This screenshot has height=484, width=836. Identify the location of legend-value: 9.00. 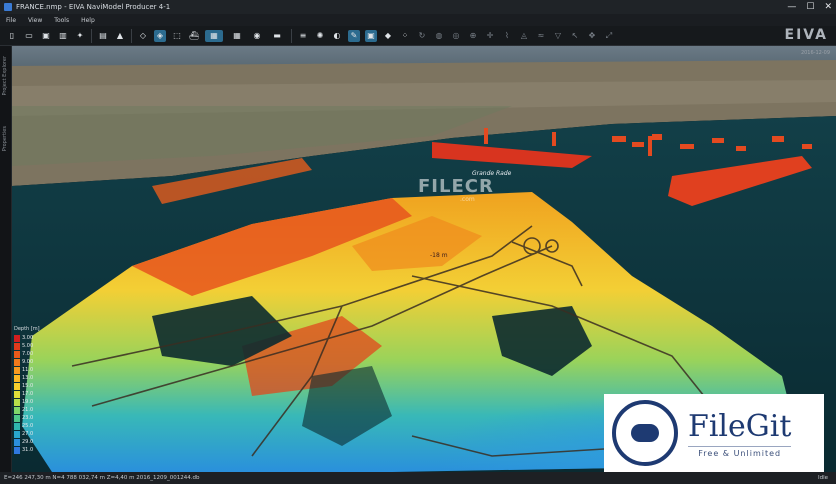
(28, 362).